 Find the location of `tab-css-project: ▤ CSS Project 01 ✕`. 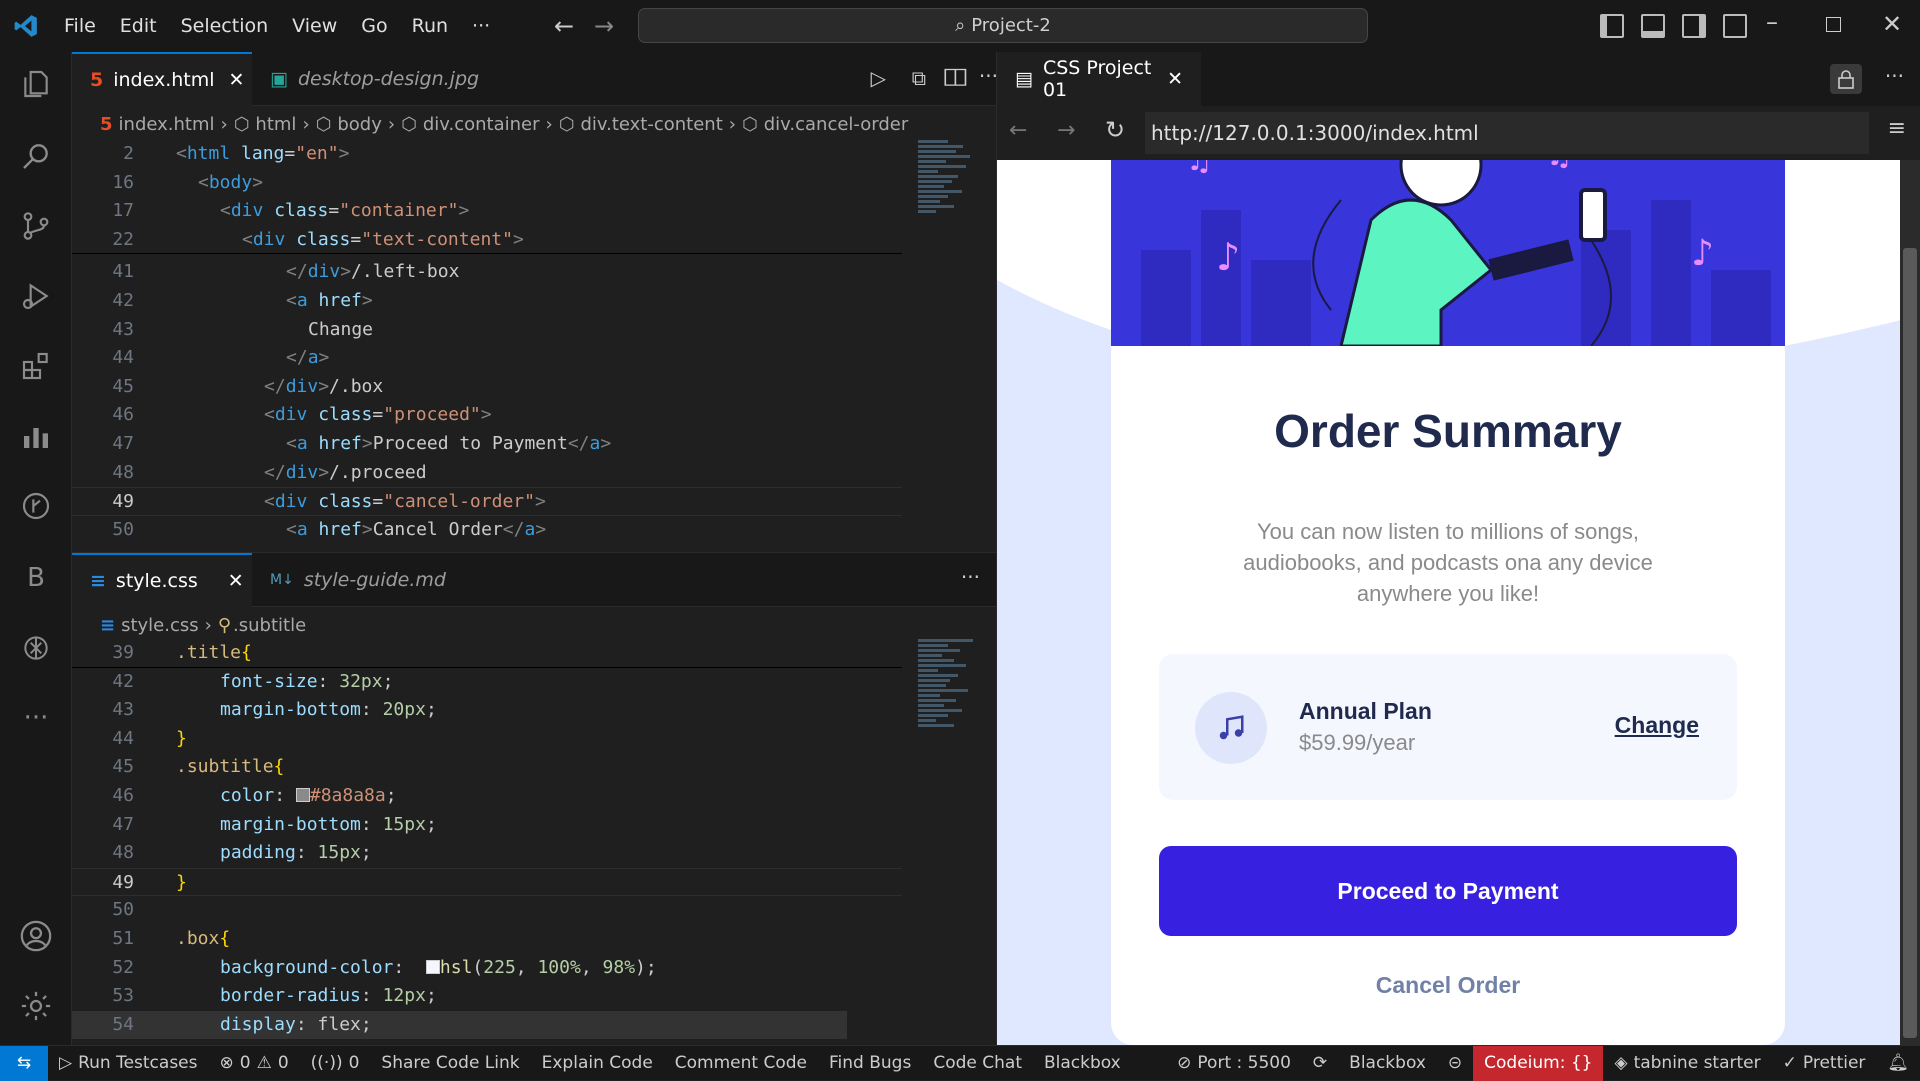

tab-css-project: ▤ CSS Project 01 ✕ is located at coordinates (1099, 79).